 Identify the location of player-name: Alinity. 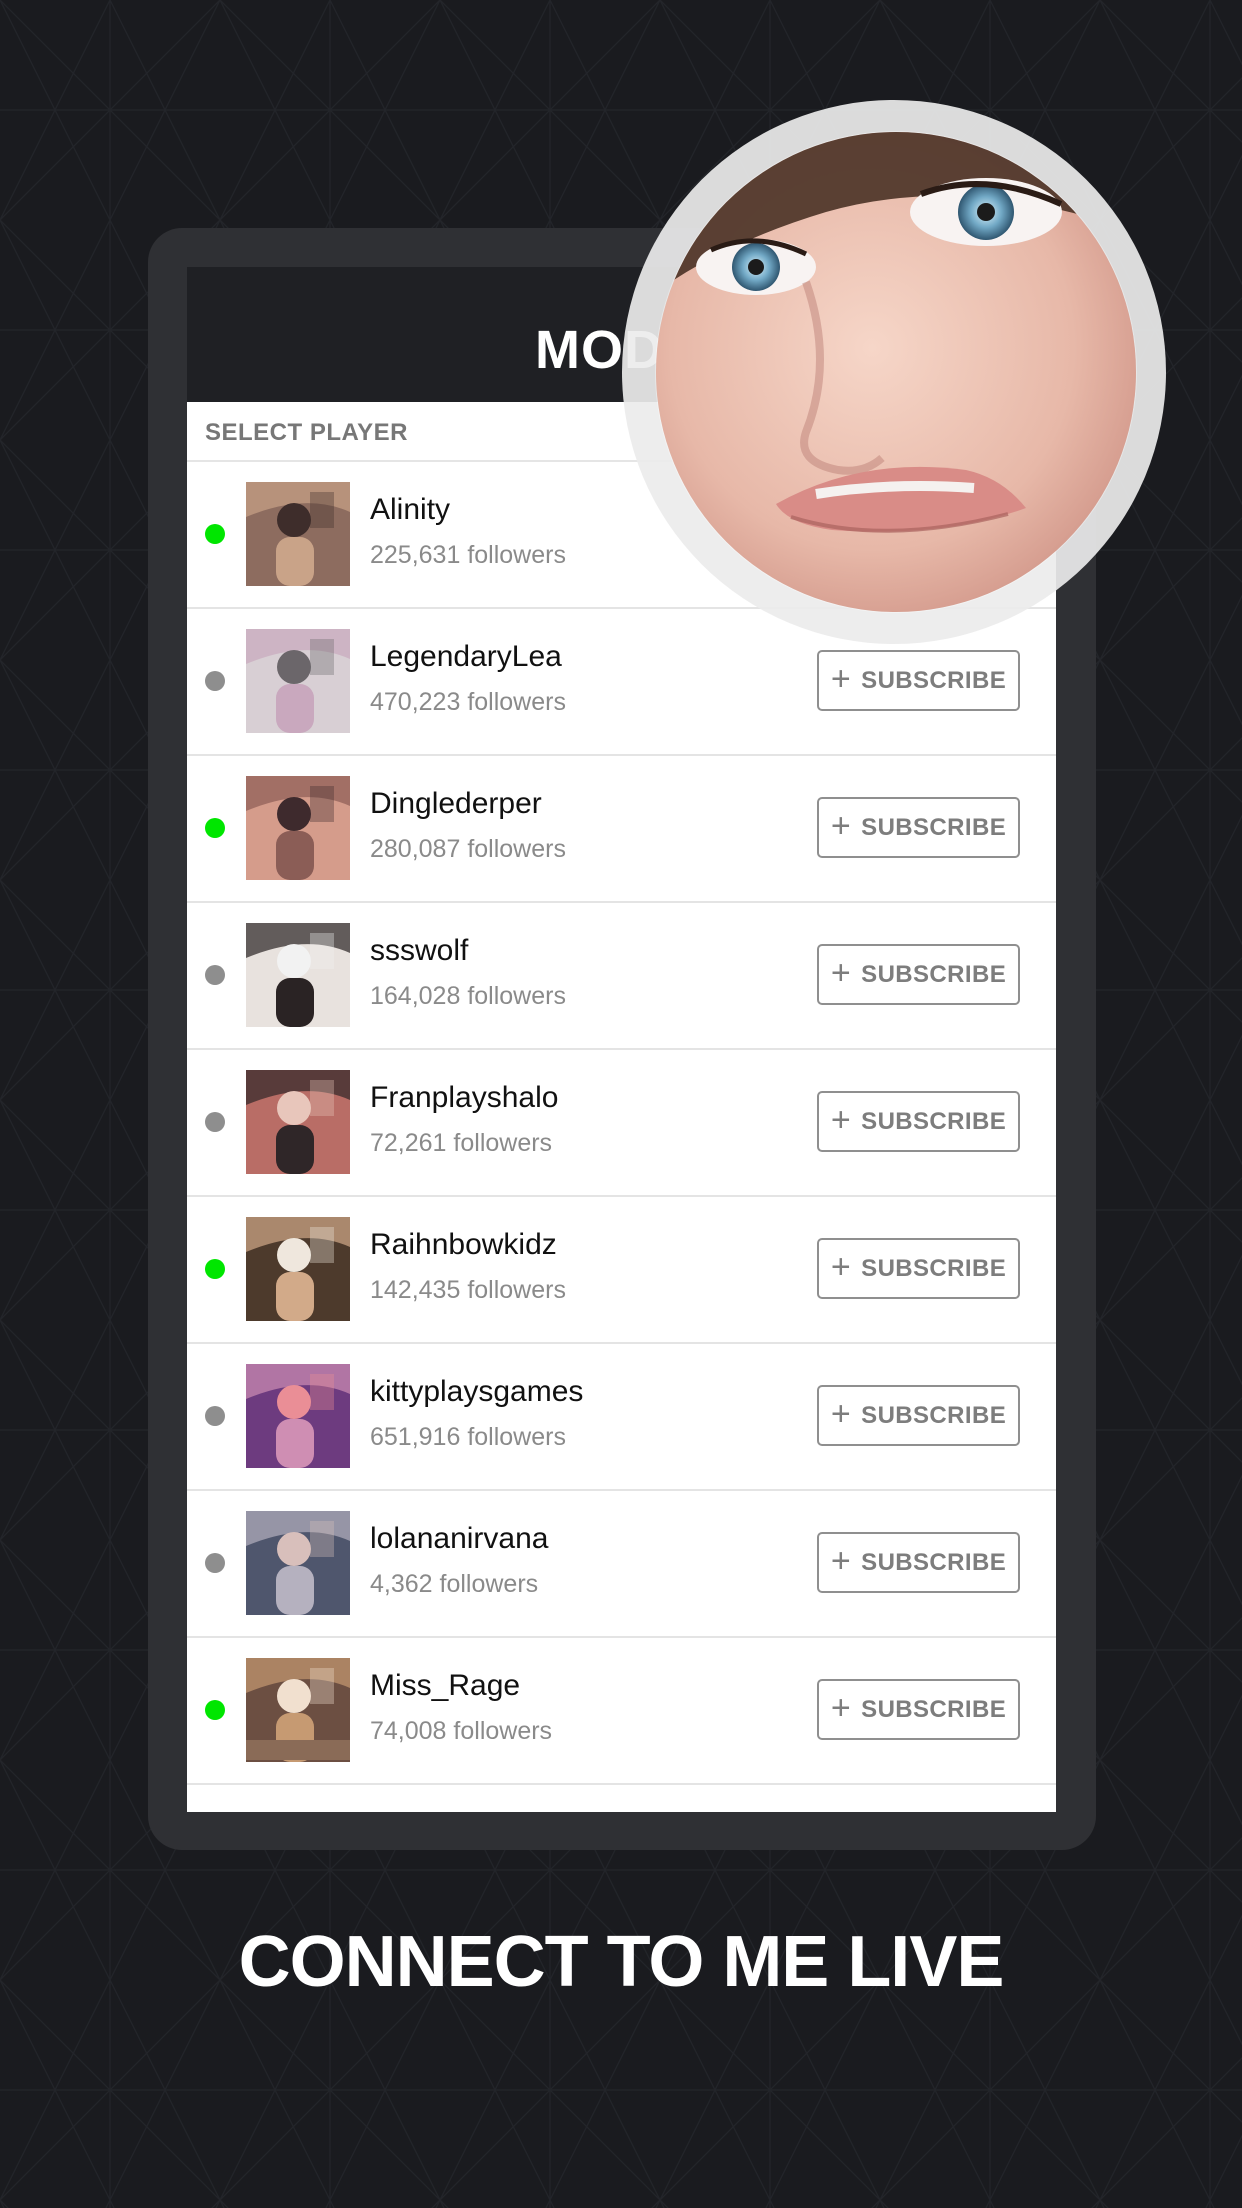
(410, 509).